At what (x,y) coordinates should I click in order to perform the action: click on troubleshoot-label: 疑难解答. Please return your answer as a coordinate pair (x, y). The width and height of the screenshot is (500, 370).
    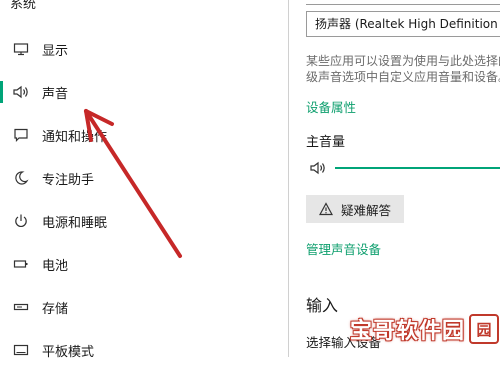
    Looking at the image, I should click on (366, 210).